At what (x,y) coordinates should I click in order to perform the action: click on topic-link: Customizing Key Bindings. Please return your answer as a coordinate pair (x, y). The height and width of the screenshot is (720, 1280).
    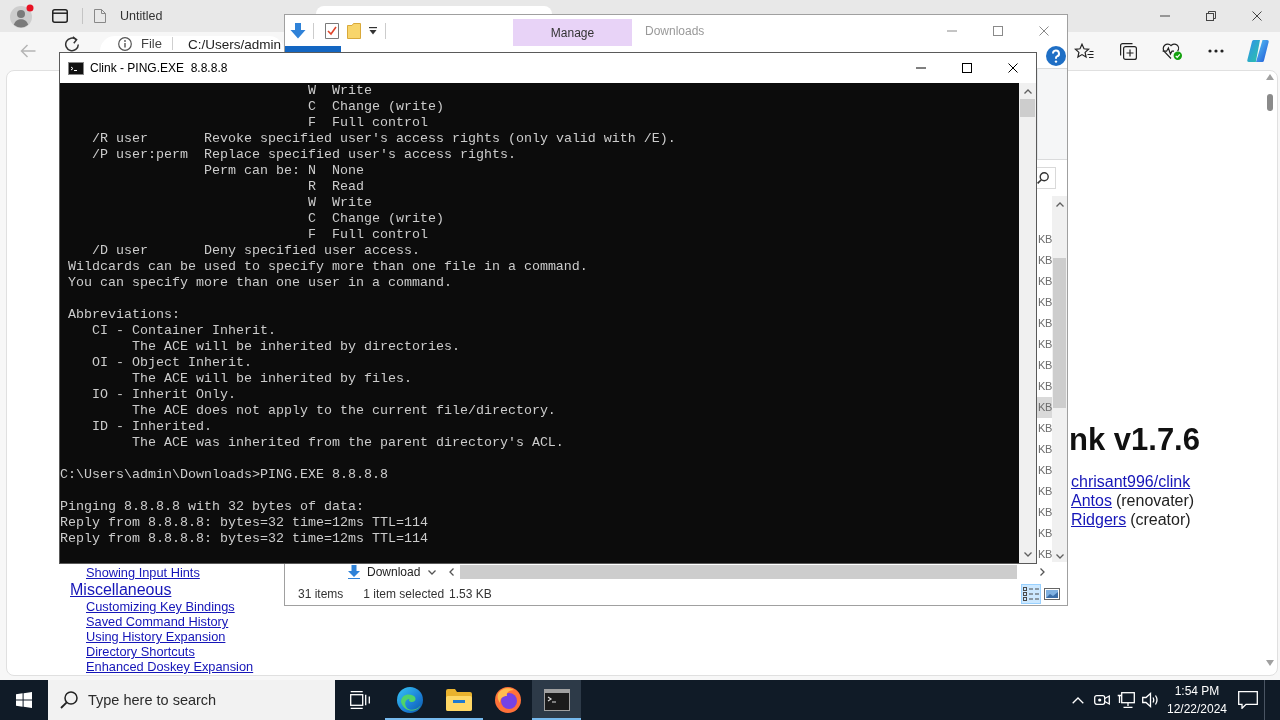
    Looking at the image, I should click on (160, 606).